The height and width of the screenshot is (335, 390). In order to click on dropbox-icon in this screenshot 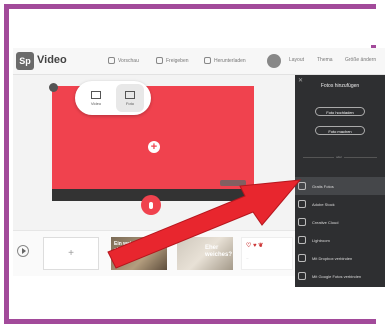, I will do `click(302, 258)`.